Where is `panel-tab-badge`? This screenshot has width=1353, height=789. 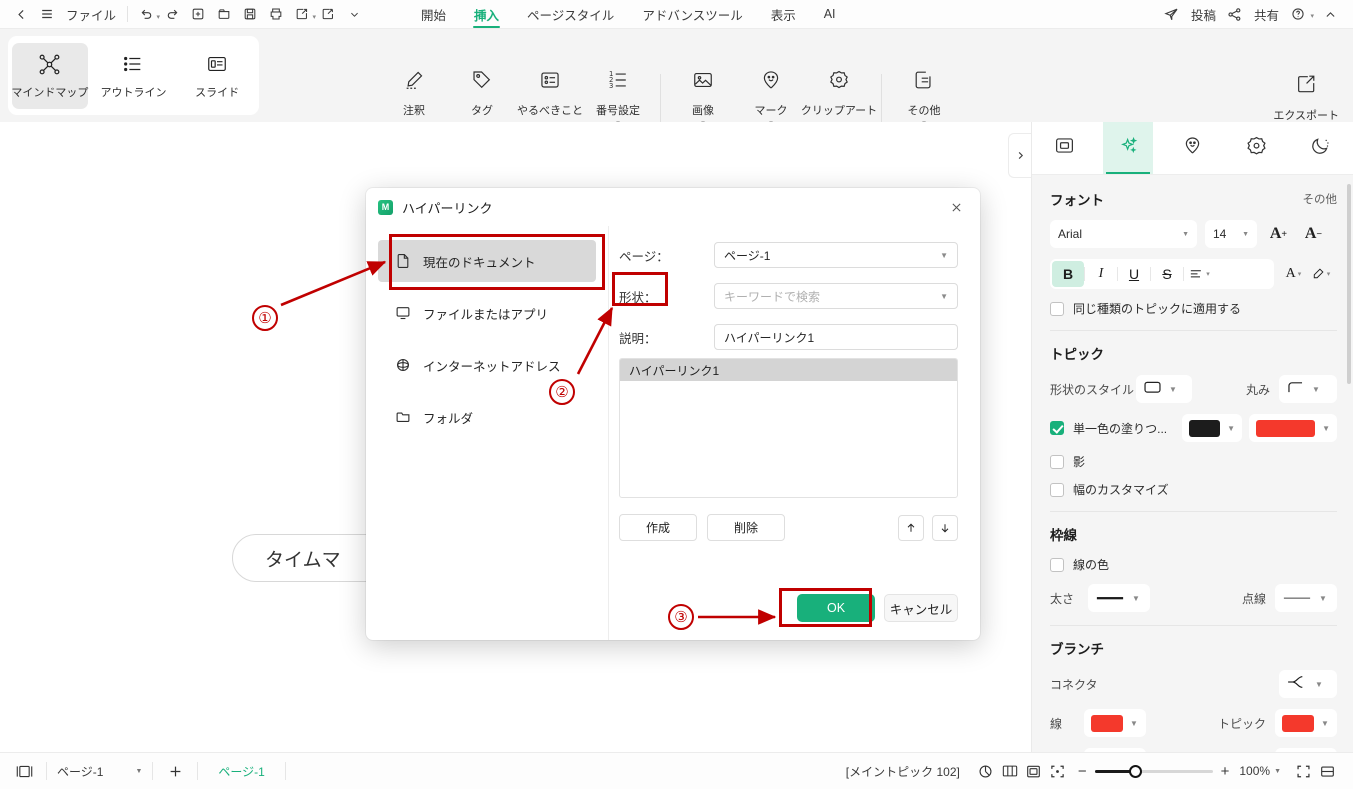 panel-tab-badge is located at coordinates (1257, 148).